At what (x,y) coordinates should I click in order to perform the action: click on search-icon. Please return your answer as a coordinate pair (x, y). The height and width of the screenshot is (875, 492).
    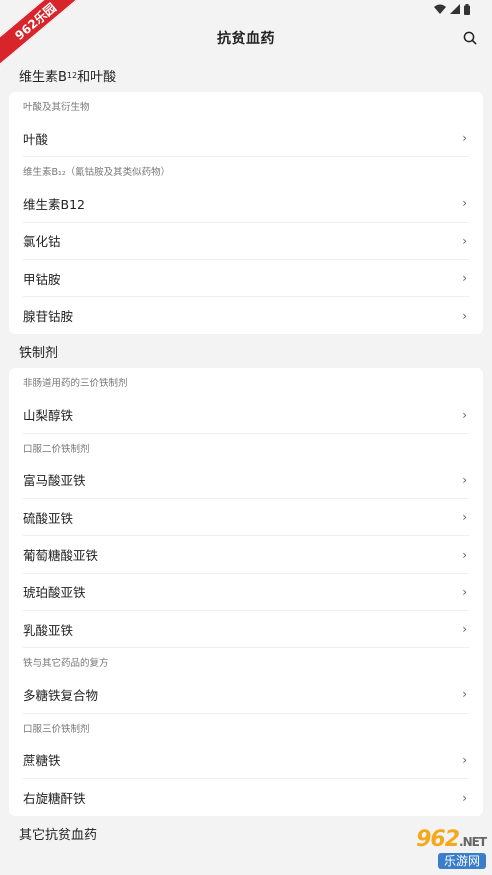
    Looking at the image, I should click on (470, 38).